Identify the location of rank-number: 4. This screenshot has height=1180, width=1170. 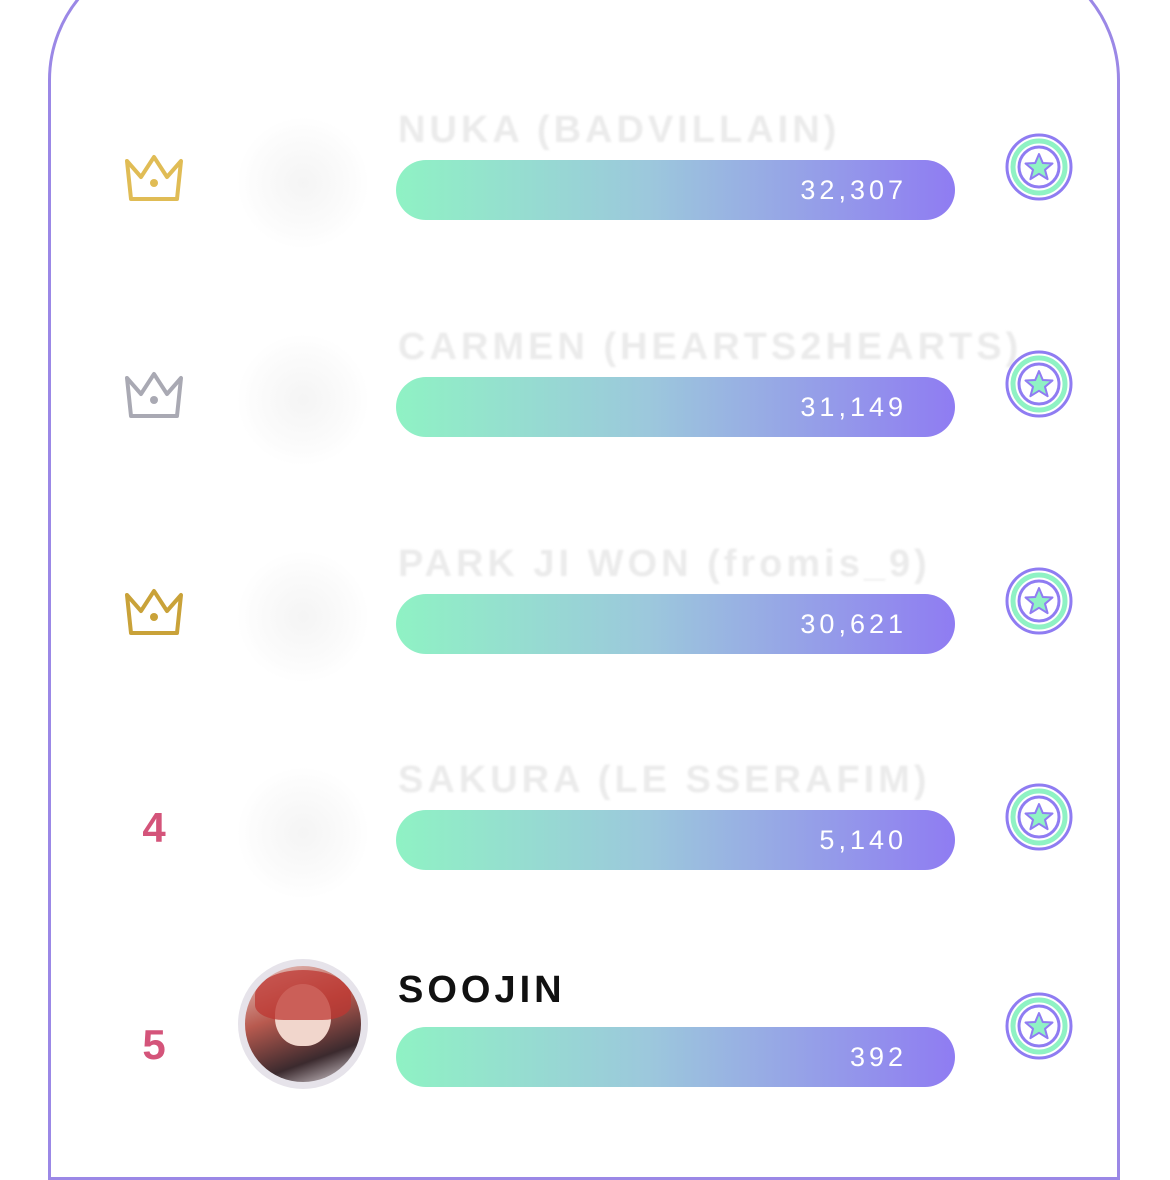
(154, 827).